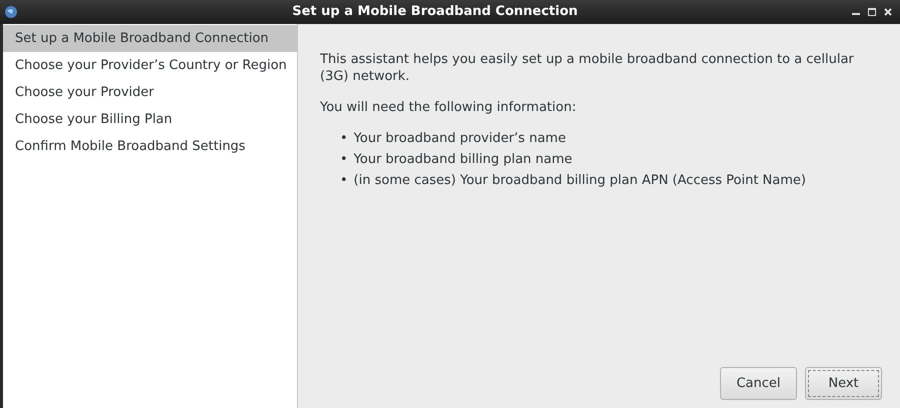 Image resolution: width=900 pixels, height=408 pixels. Describe the element at coordinates (11, 12) in the screenshot. I see `globe-icon` at that location.